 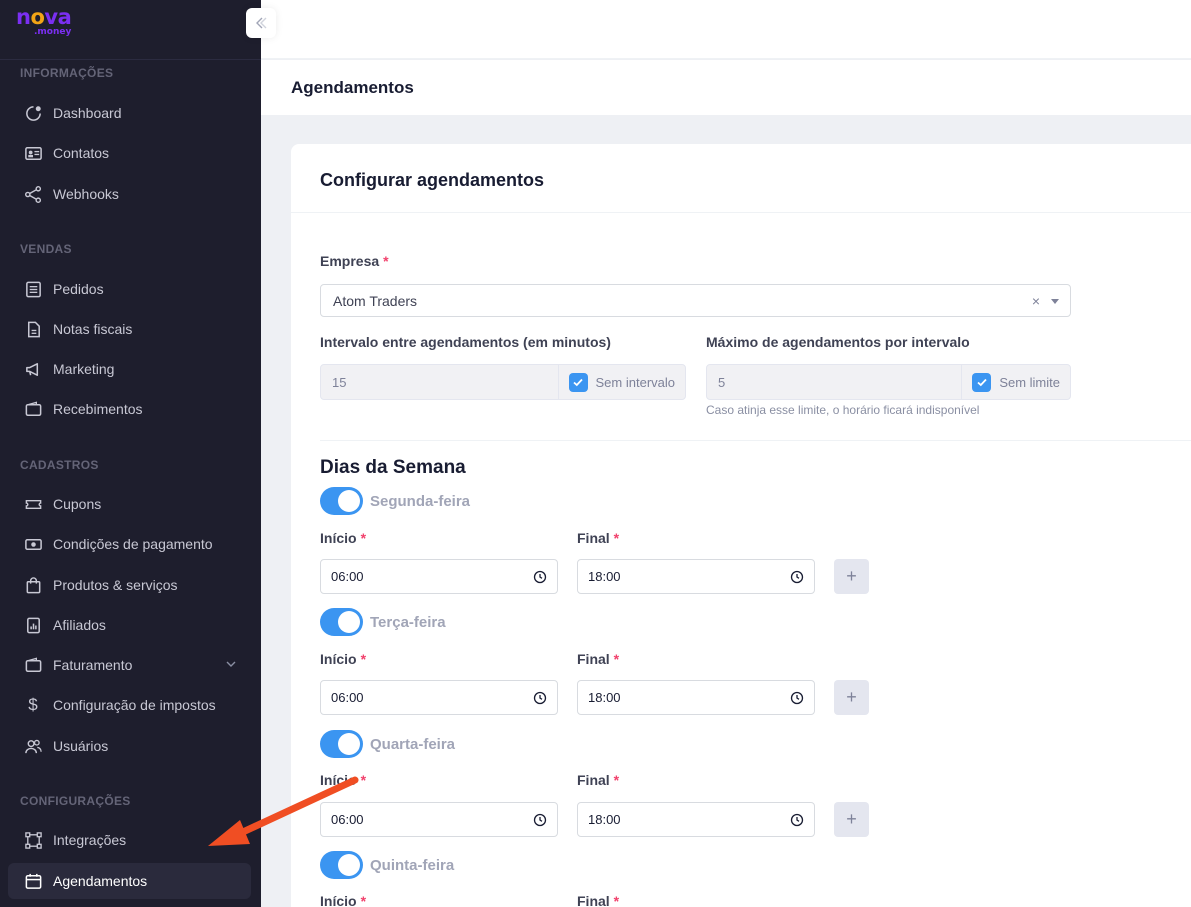 What do you see at coordinates (87, 113) in the screenshot?
I see `sidebar-item-label: Dashboard` at bounding box center [87, 113].